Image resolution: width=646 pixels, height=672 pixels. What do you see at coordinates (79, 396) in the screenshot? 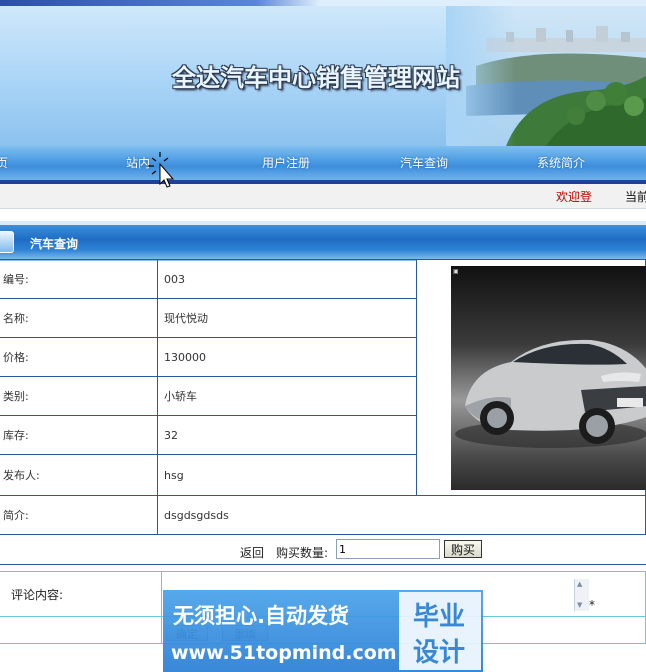
I see `field-label: 类别:` at bounding box center [79, 396].